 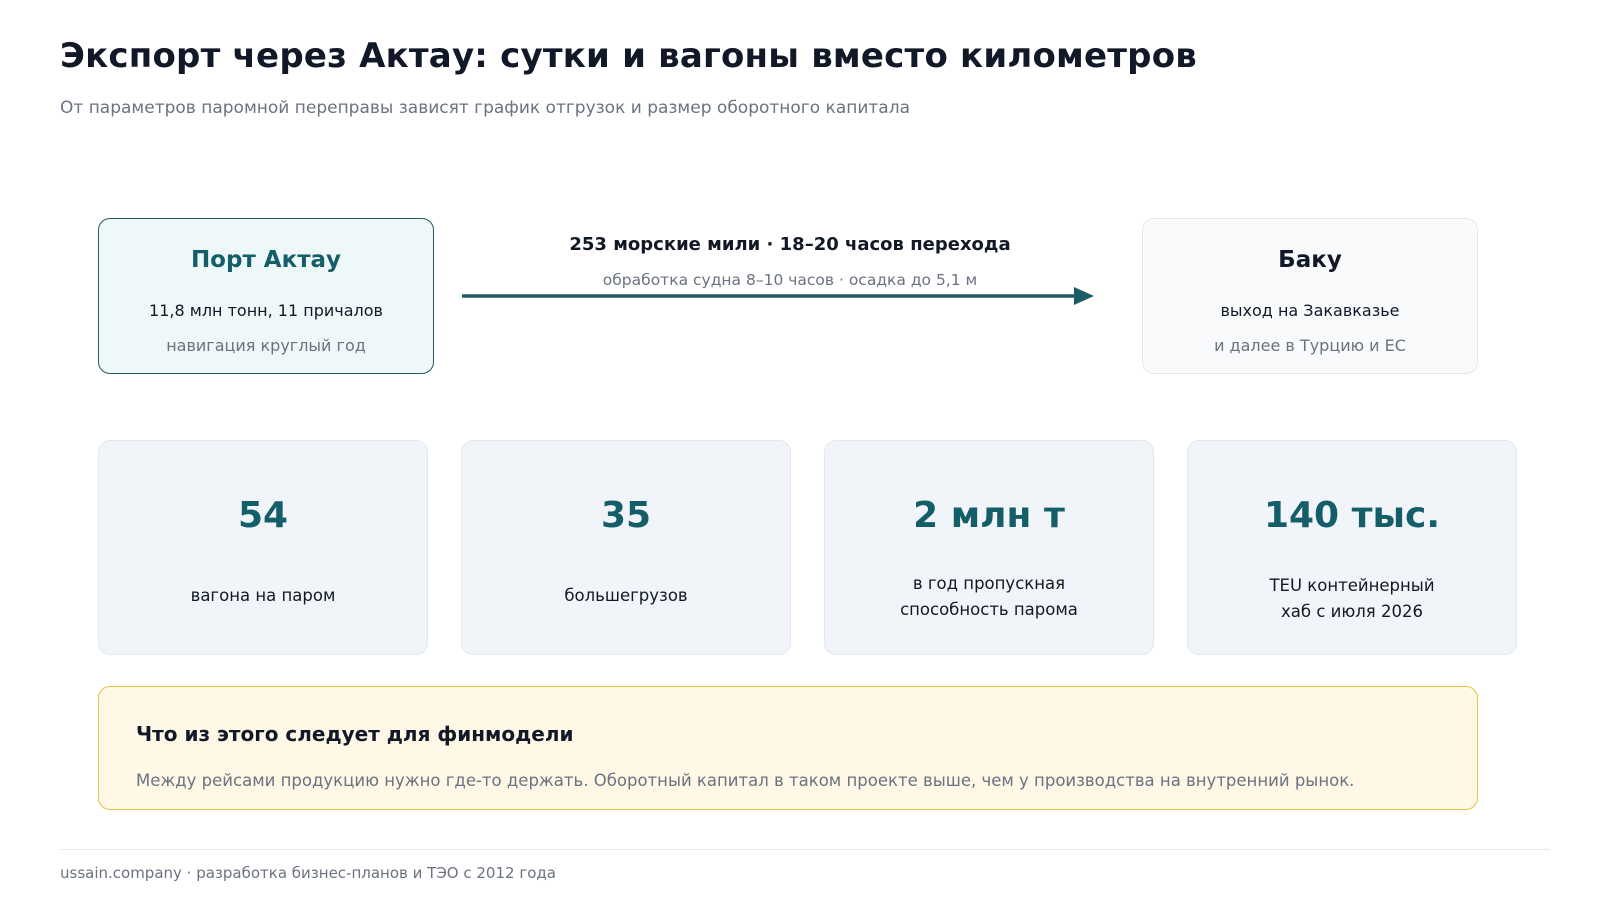 What do you see at coordinates (1352, 585) in the screenshot?
I see `stat-label-container-hub-line1: TEU контейнерный` at bounding box center [1352, 585].